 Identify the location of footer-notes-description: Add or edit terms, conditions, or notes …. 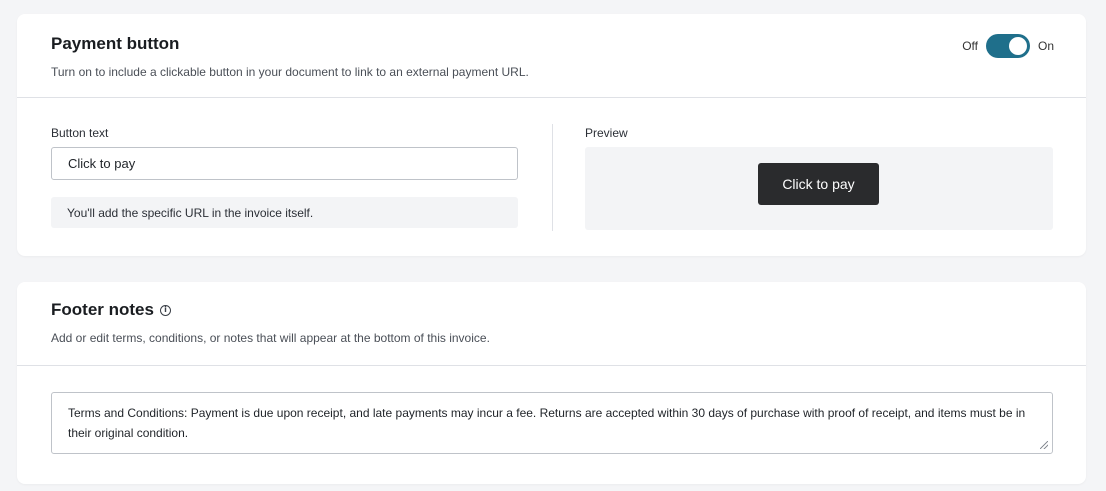
(270, 338).